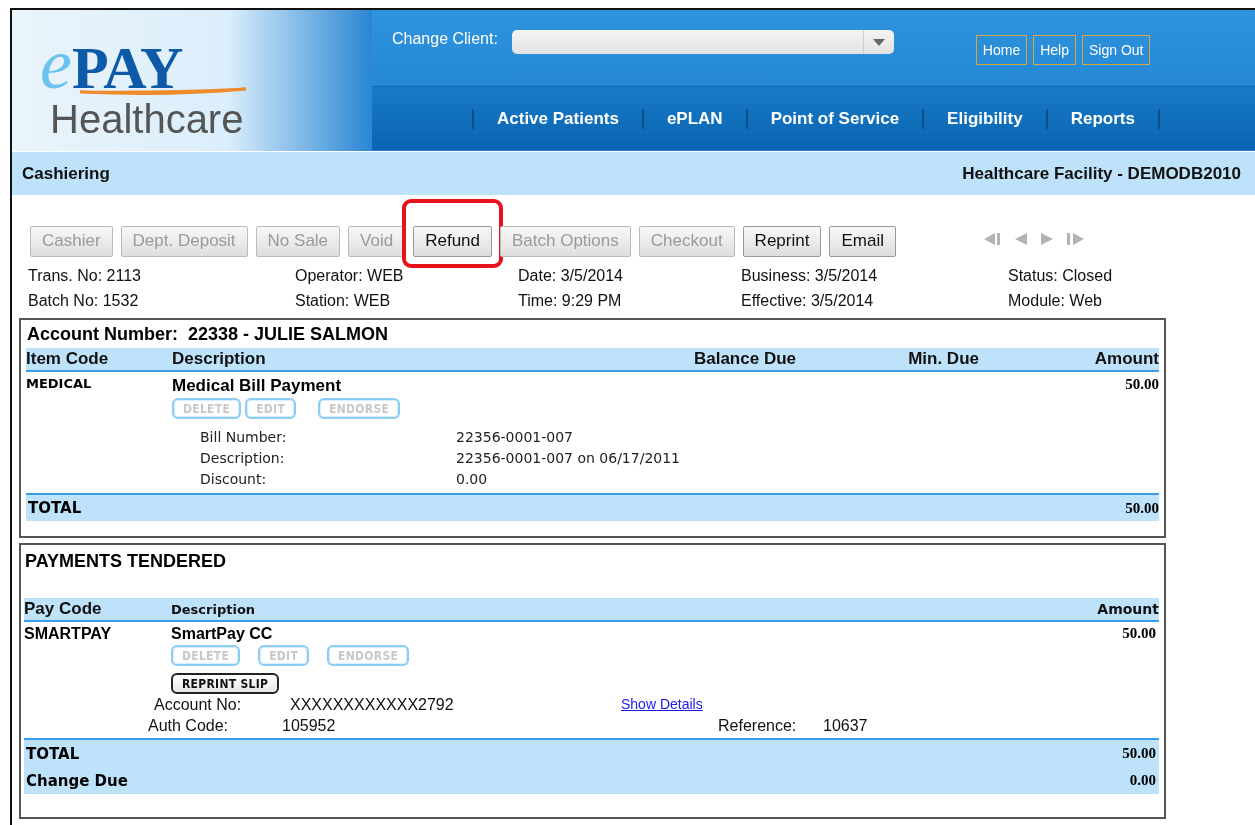  I want to click on detail-label: Auth Code:, so click(189, 726).